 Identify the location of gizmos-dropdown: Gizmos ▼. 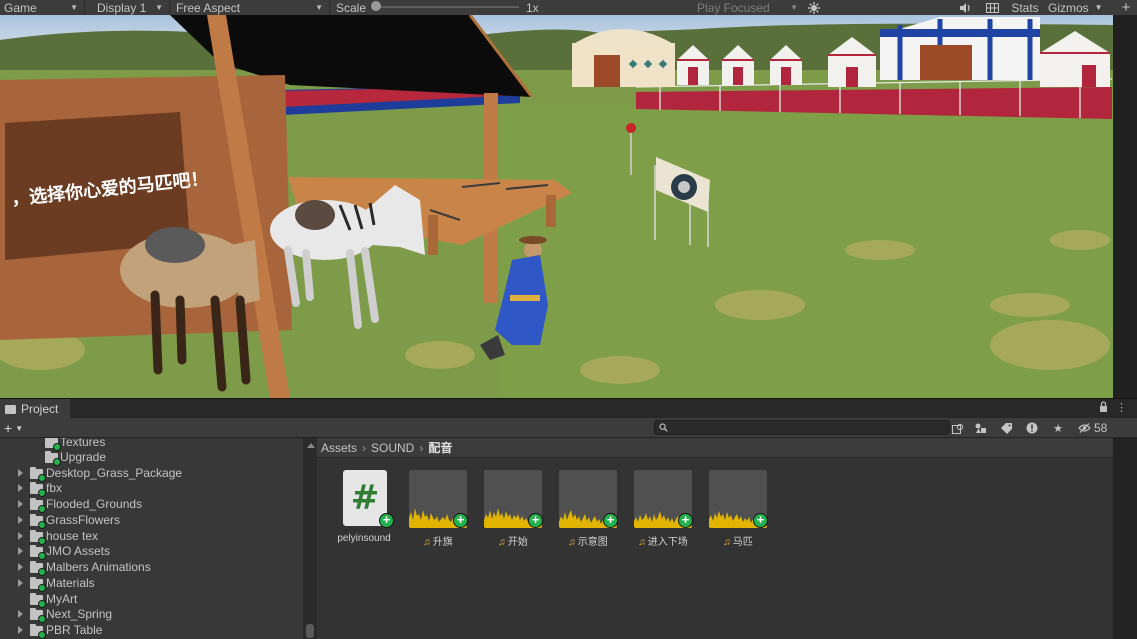
(1078, 7).